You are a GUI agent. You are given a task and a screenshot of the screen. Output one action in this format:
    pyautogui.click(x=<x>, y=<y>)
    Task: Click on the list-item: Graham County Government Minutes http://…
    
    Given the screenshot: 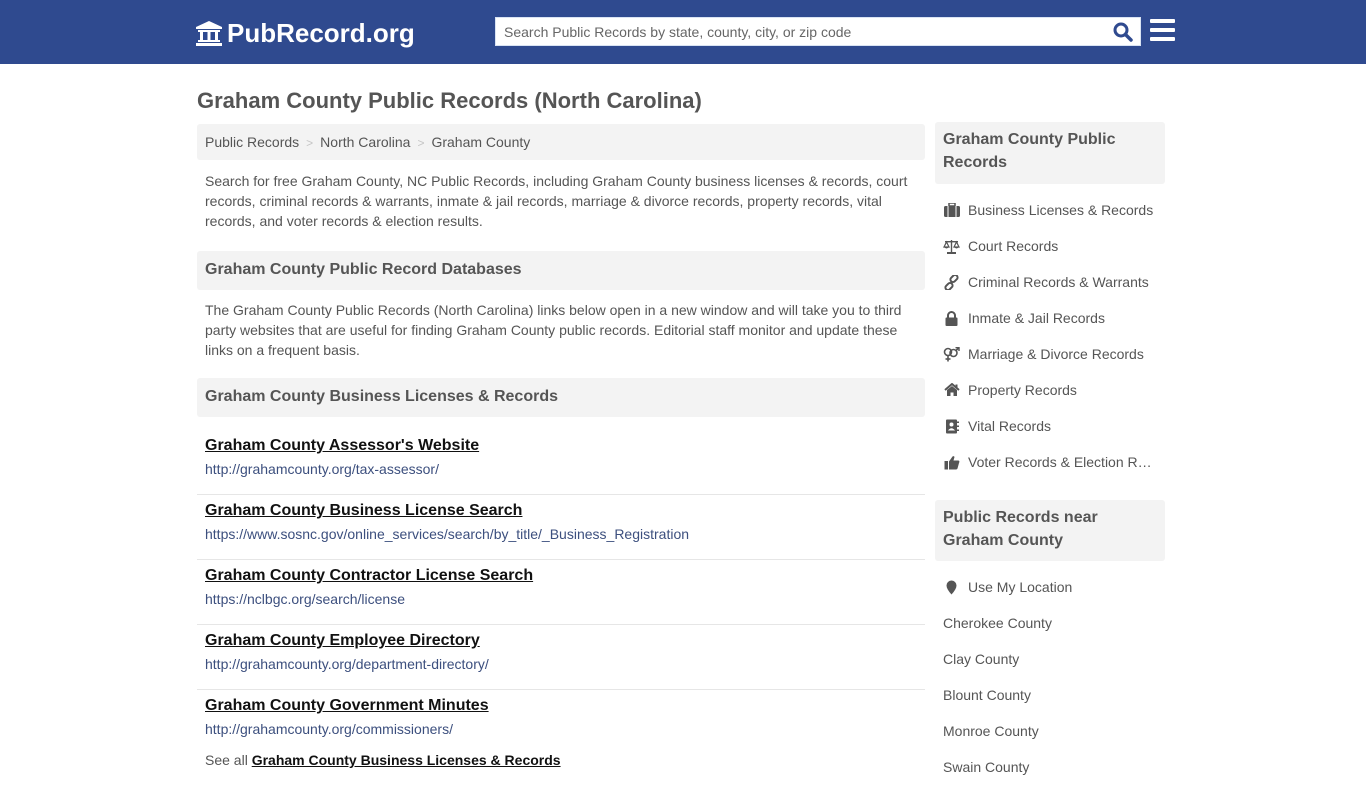 What is the action you would take?
    pyautogui.click(x=561, y=722)
    